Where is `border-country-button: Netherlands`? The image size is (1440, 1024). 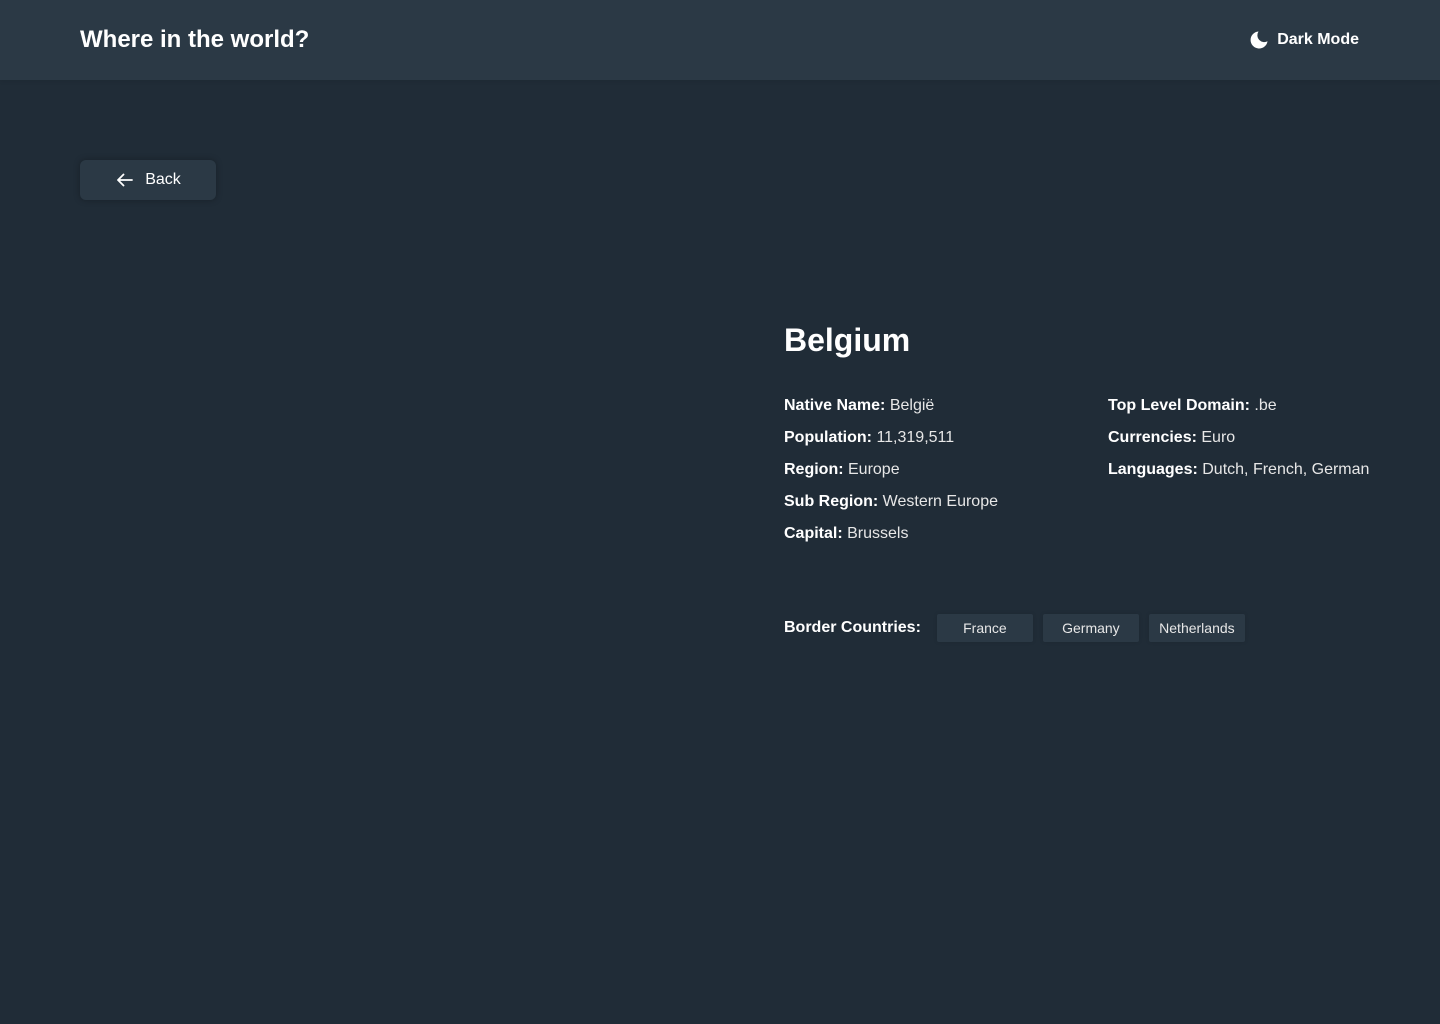 border-country-button: Netherlands is located at coordinates (1196, 628).